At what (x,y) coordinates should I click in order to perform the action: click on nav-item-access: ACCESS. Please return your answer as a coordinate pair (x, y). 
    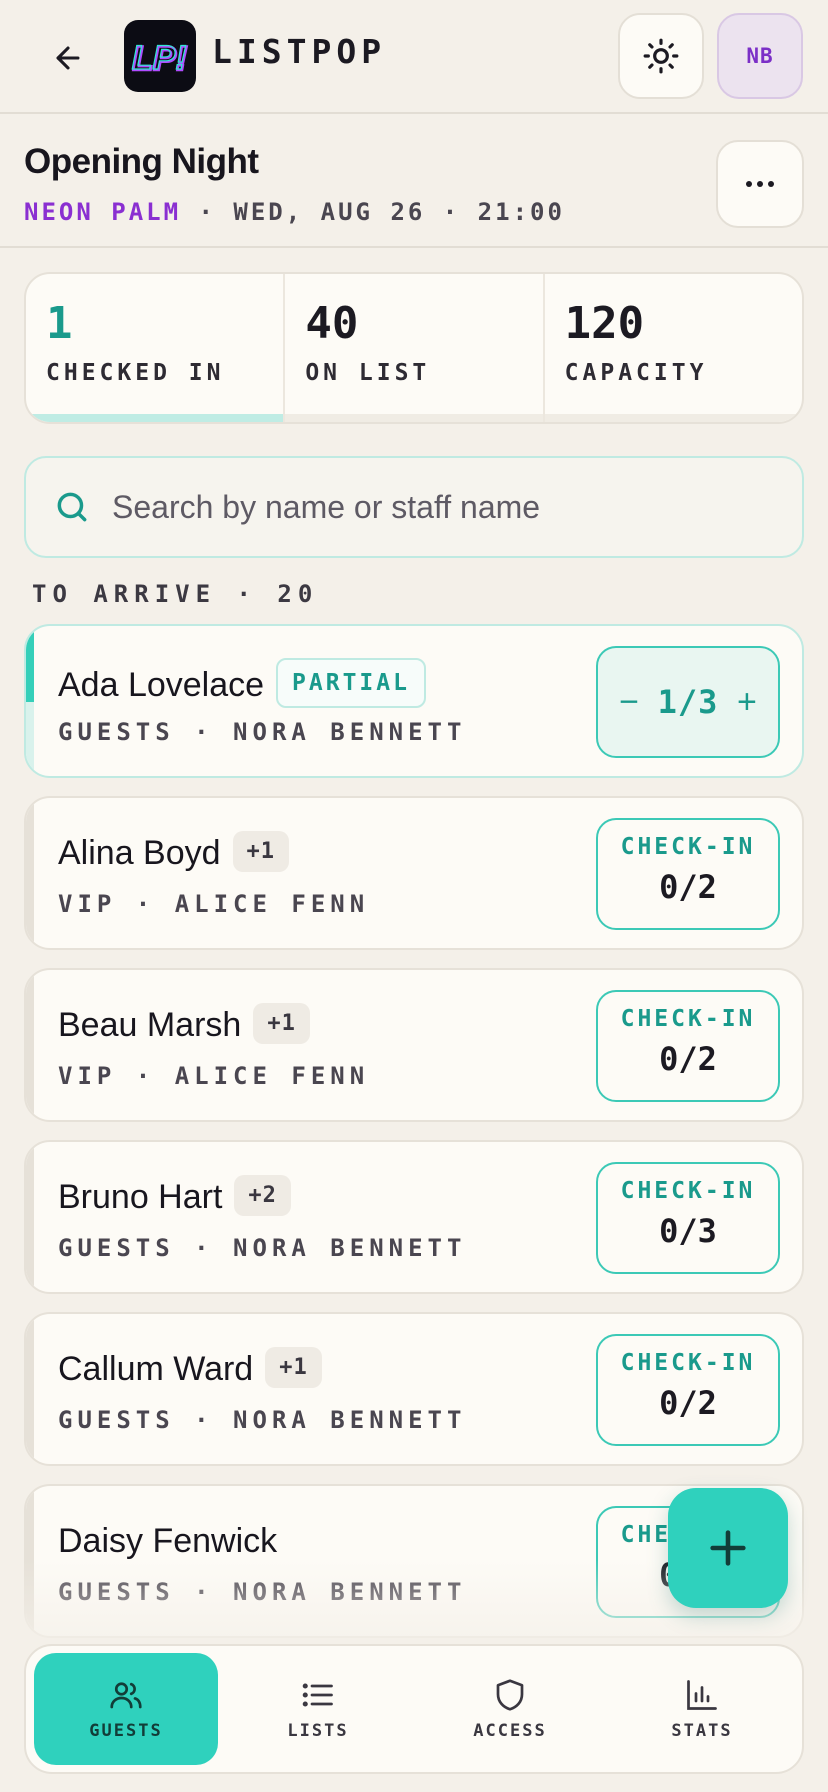
    Looking at the image, I should click on (510, 1709).